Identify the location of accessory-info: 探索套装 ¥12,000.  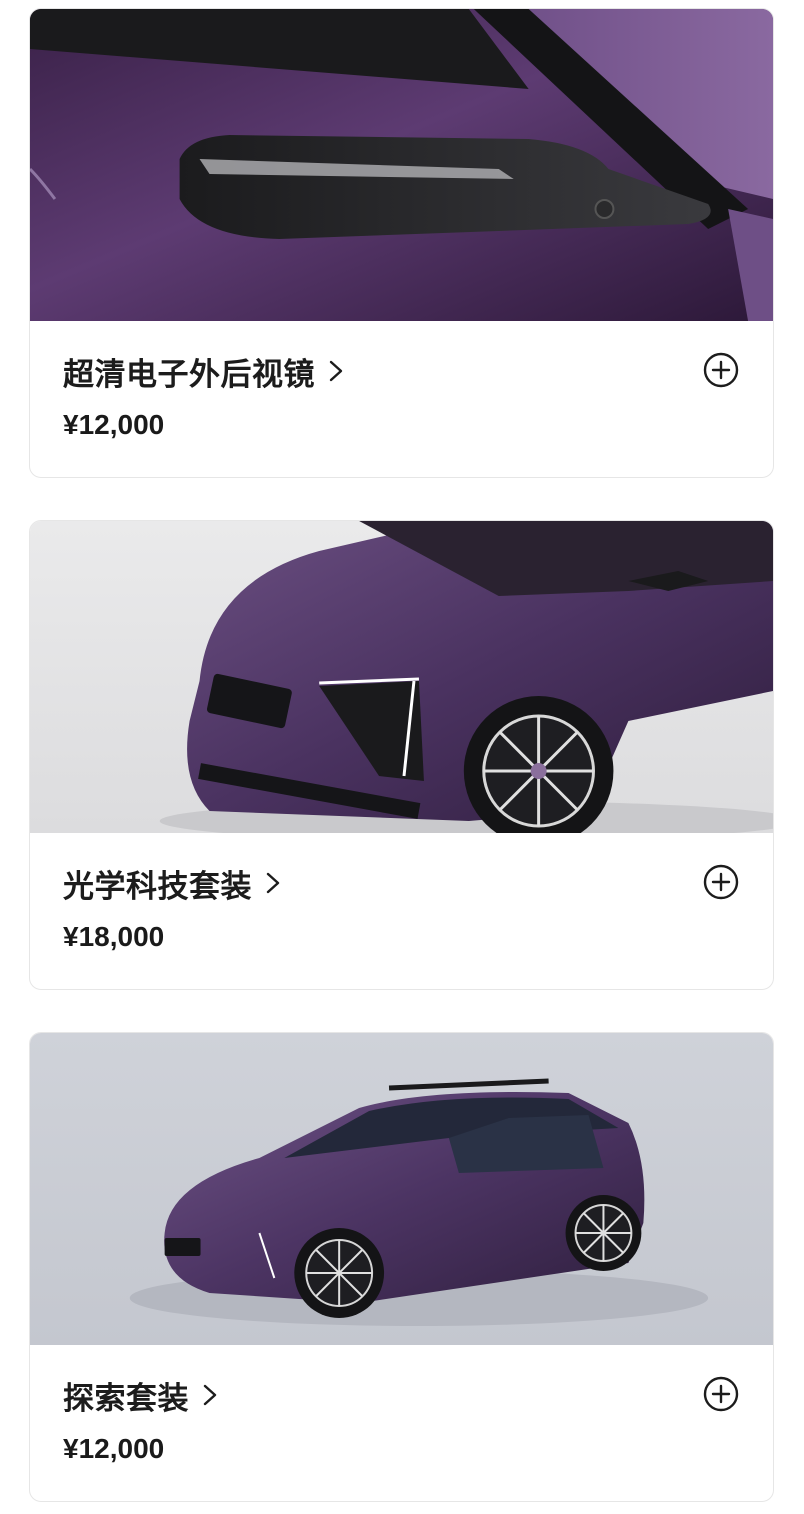
(401, 1423).